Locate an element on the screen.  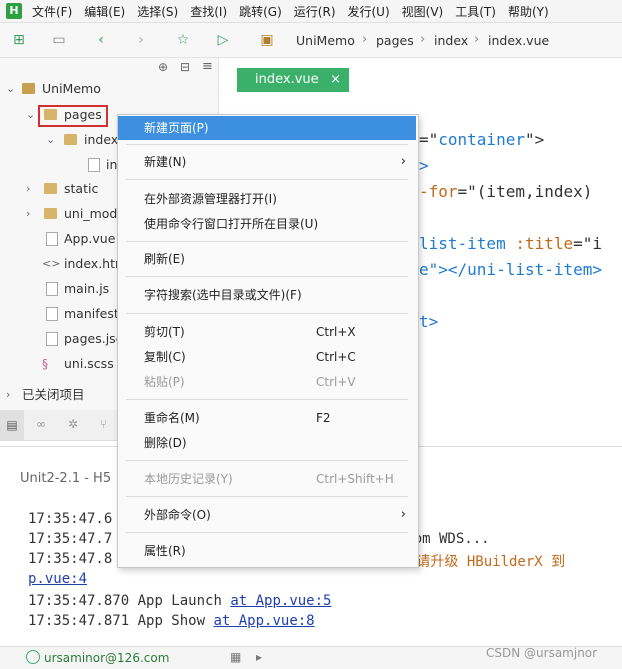
vue-file-icon is located at coordinates (94, 165).